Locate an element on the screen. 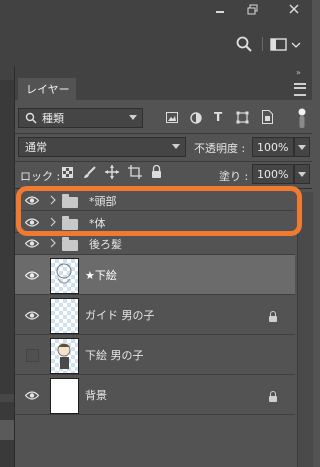  layer-group-row: 後ろ髪 is located at coordinates (155, 244).